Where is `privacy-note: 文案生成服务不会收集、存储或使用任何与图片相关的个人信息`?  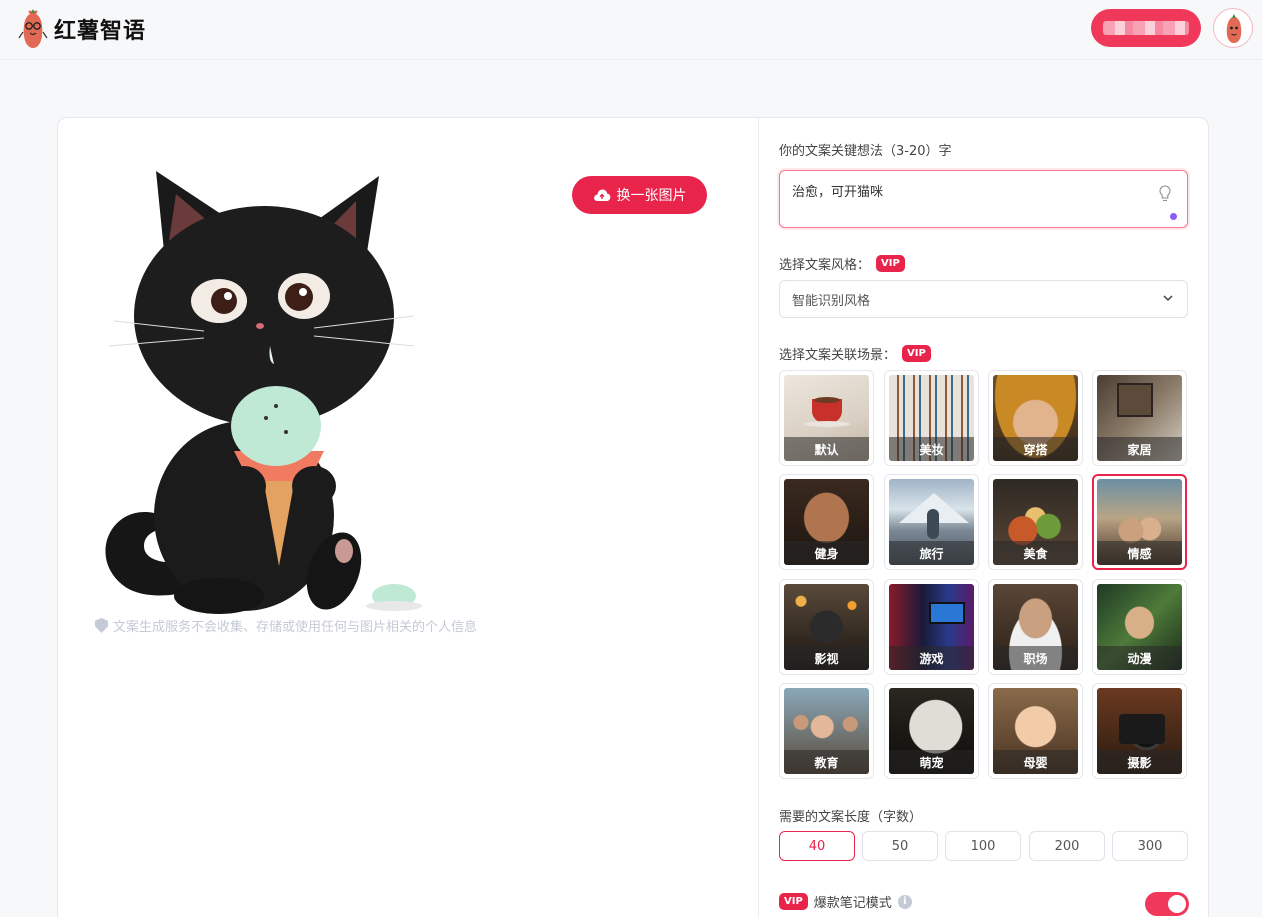 privacy-note: 文案生成服务不会收集、存储或使用任何与图片相关的个人信息 is located at coordinates (286, 625).